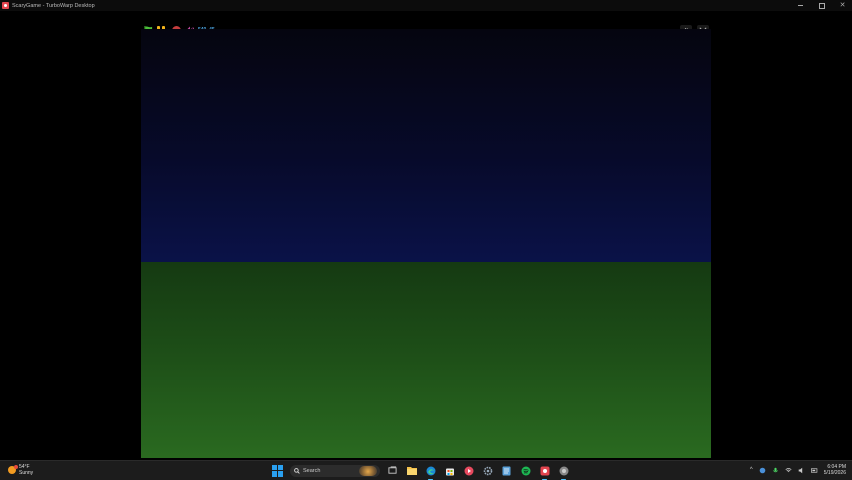 The height and width of the screenshot is (480, 852). What do you see at coordinates (801, 470) in the screenshot?
I see `volume-icon` at bounding box center [801, 470].